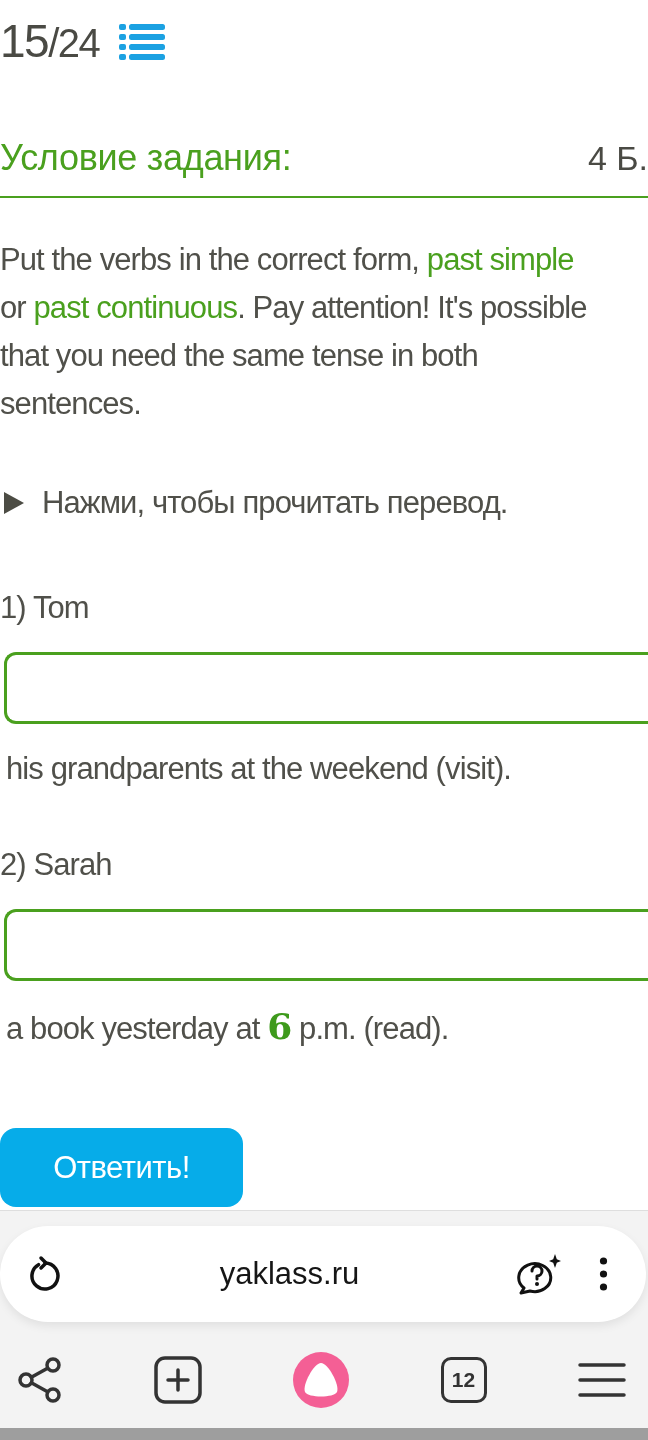 This screenshot has width=648, height=1440. Describe the element at coordinates (40, 1380) in the screenshot. I see `share-icon` at that location.